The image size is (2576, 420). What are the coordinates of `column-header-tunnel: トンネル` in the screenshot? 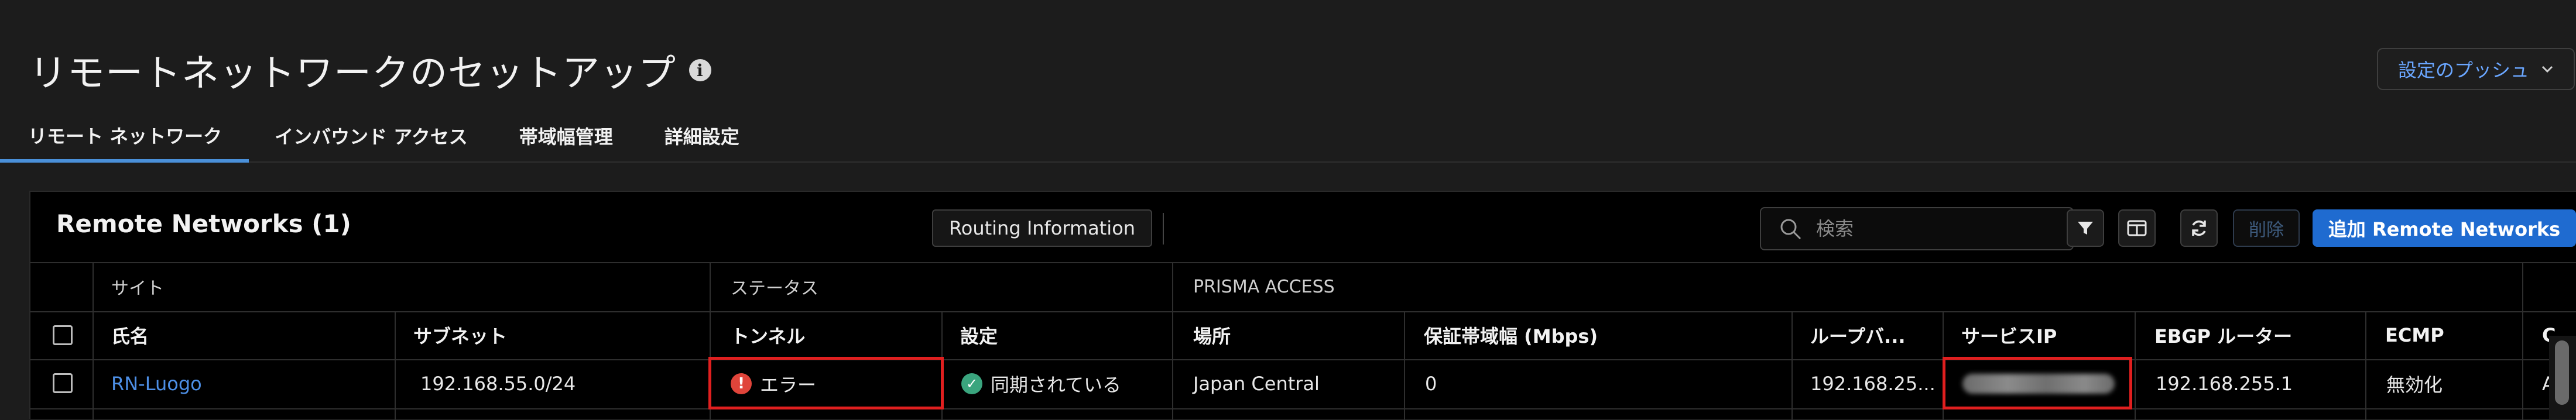 It's located at (768, 335).